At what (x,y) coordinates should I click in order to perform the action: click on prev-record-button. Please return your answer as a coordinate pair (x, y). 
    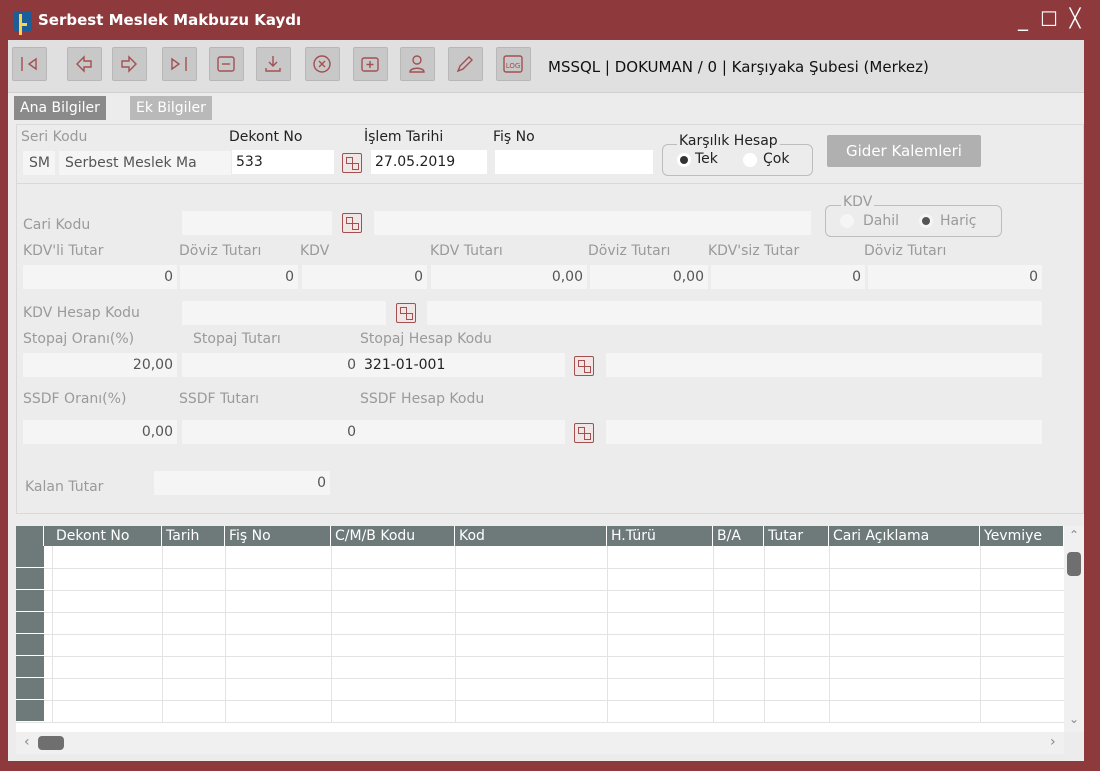
    Looking at the image, I should click on (84, 64).